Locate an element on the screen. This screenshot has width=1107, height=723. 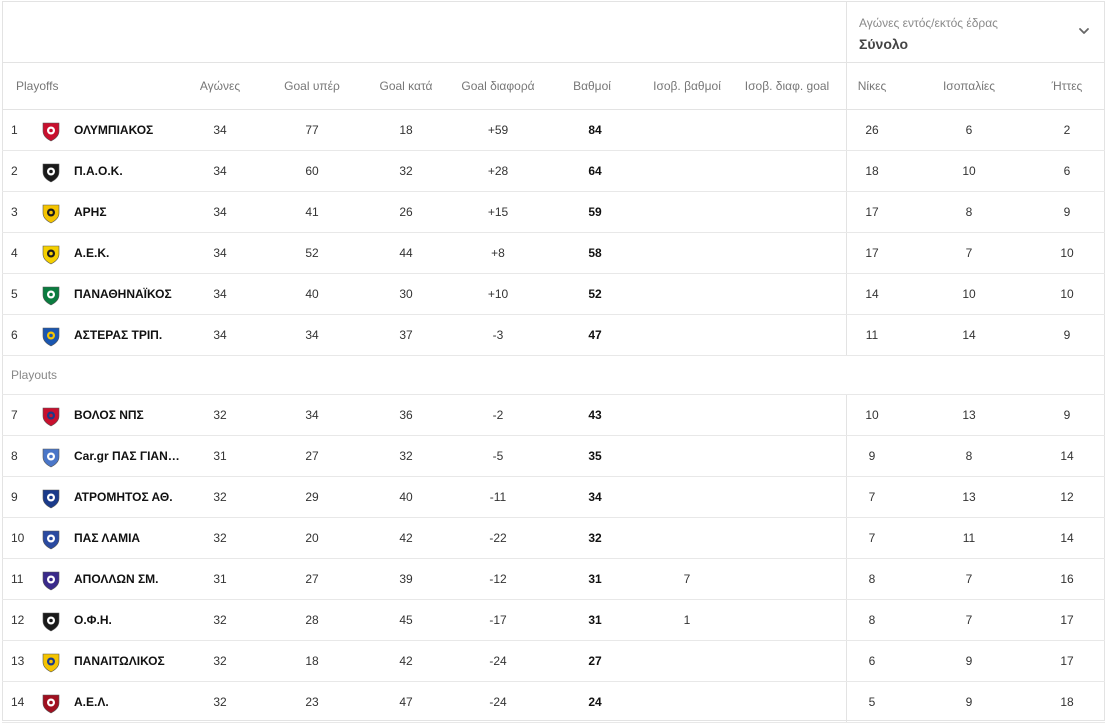
wins-cell: 7 is located at coordinates (872, 497).